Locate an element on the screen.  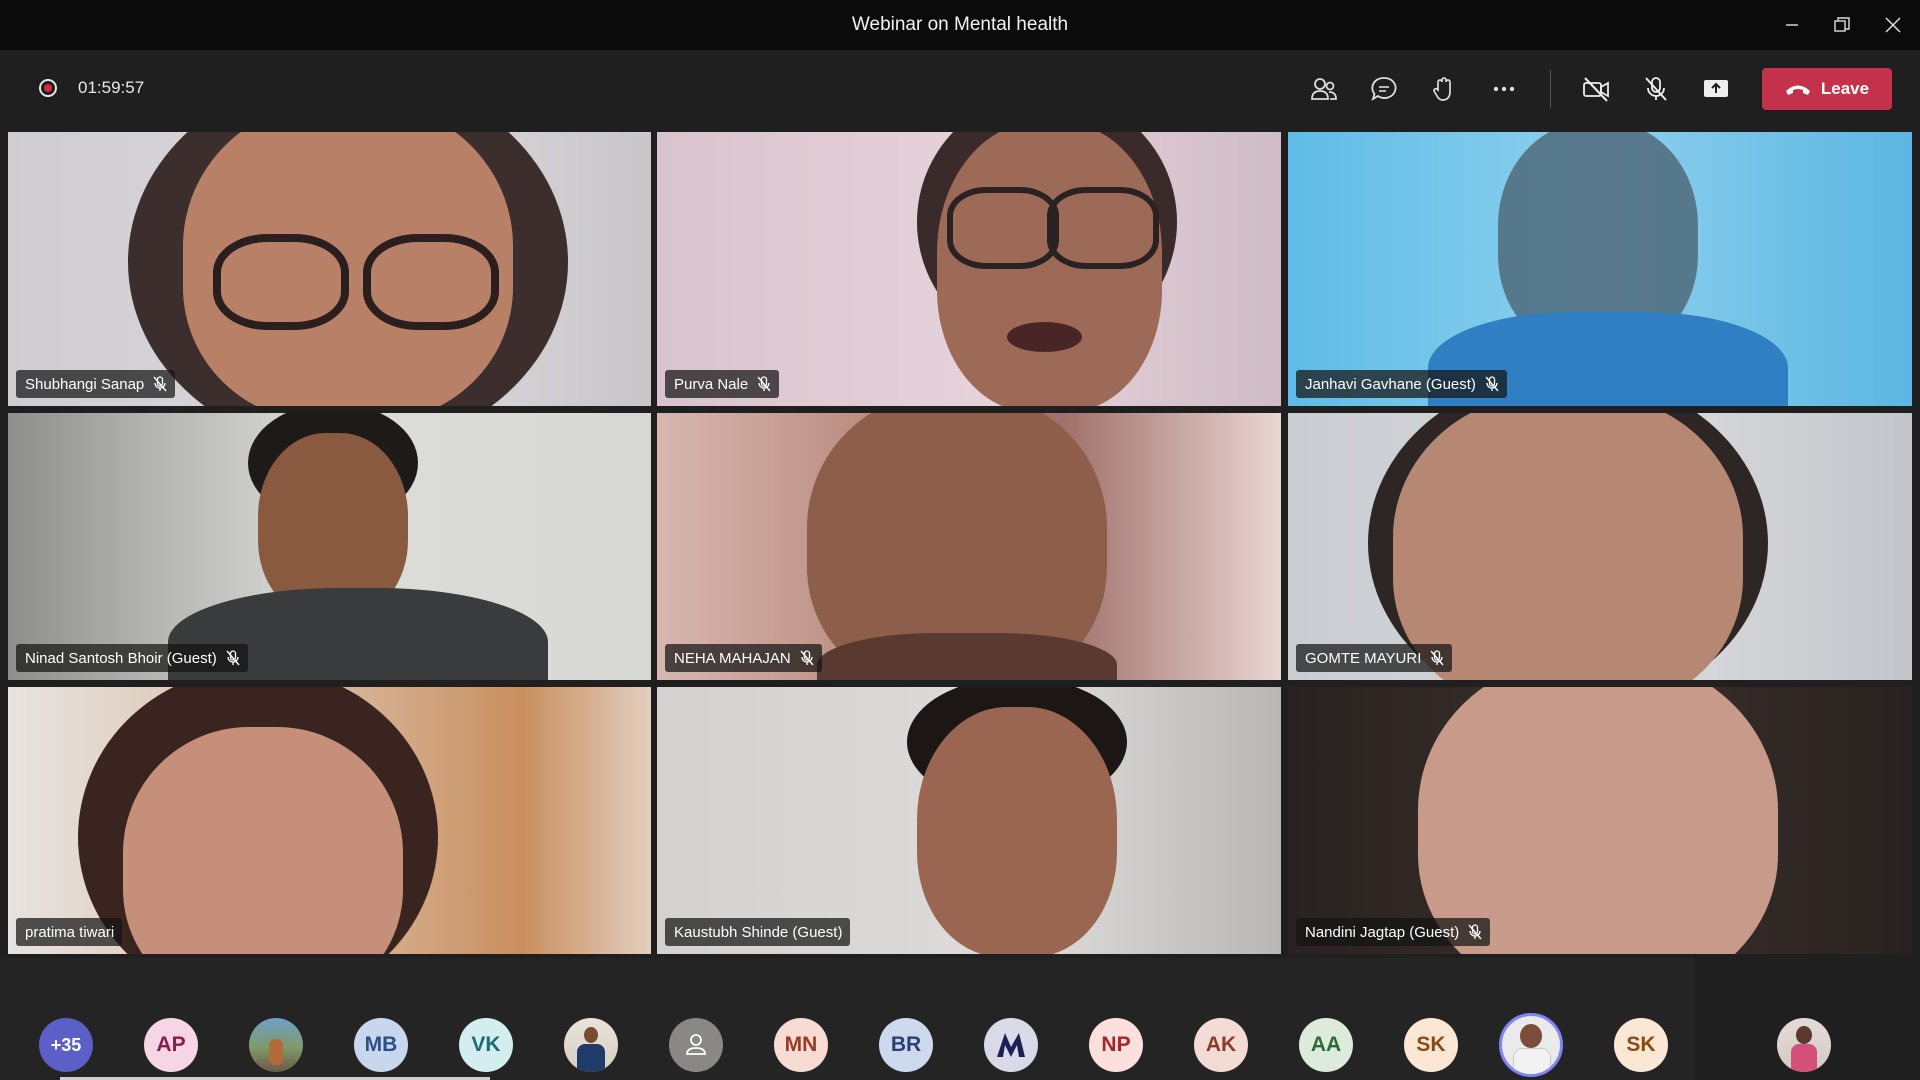
meeting-title: Webinar on Mental health is located at coordinates (960, 24).